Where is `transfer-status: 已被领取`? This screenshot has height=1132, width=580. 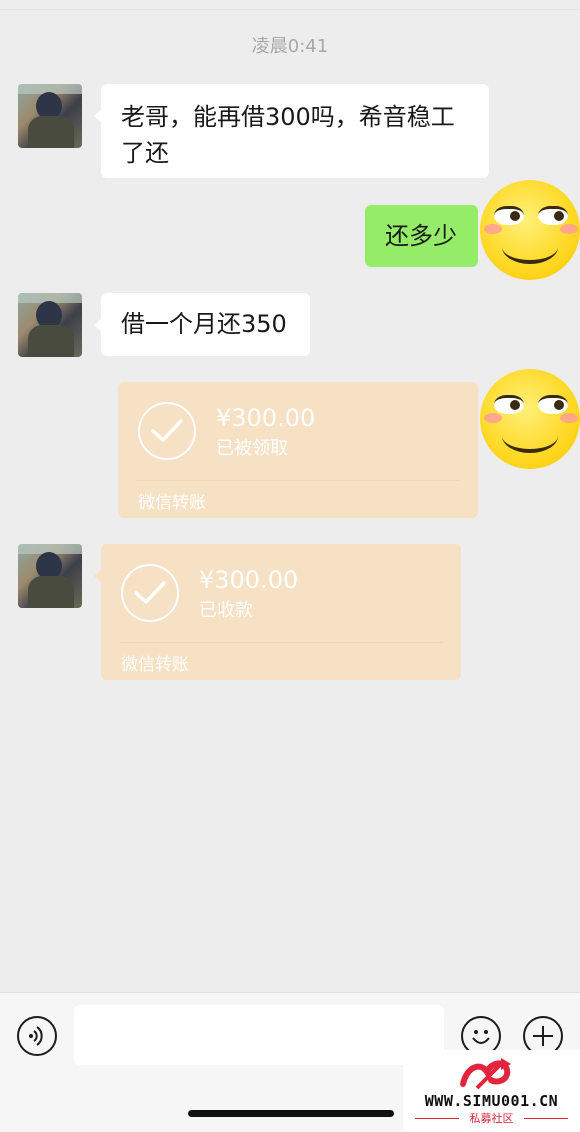 transfer-status: 已被领取 is located at coordinates (252, 448).